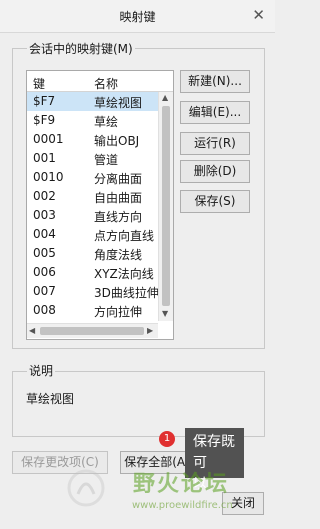 The width and height of the screenshot is (320, 529). Describe the element at coordinates (32, 330) in the screenshot. I see `scroll-left-icon: ◀` at that location.